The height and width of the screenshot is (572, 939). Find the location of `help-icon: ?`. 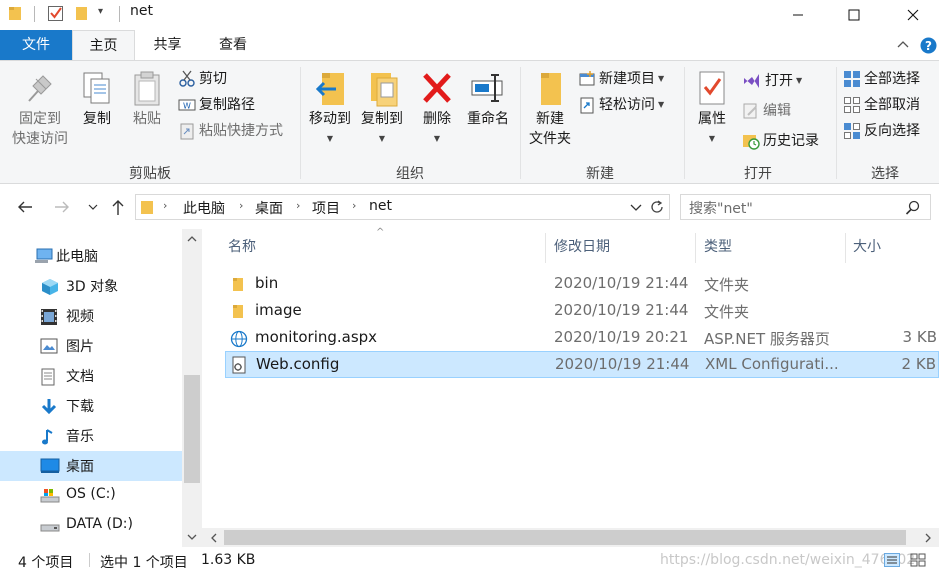

help-icon: ? is located at coordinates (928, 45).